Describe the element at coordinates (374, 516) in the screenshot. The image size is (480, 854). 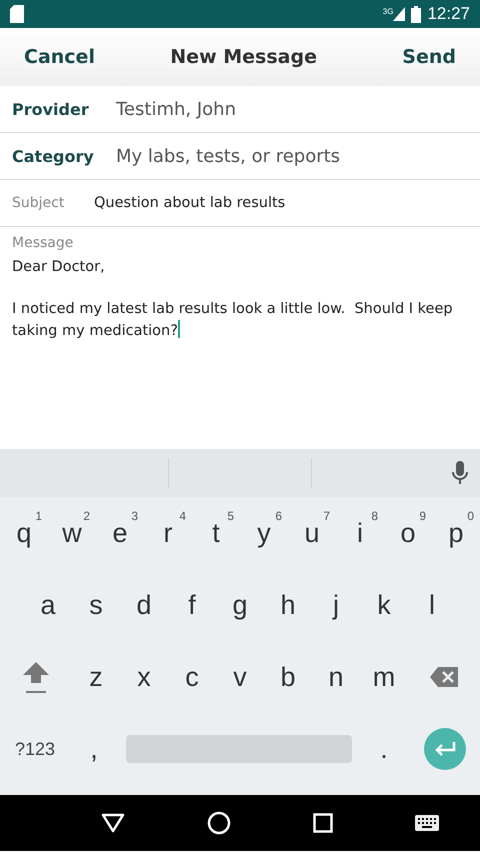
I see `key-hint: 8` at that location.